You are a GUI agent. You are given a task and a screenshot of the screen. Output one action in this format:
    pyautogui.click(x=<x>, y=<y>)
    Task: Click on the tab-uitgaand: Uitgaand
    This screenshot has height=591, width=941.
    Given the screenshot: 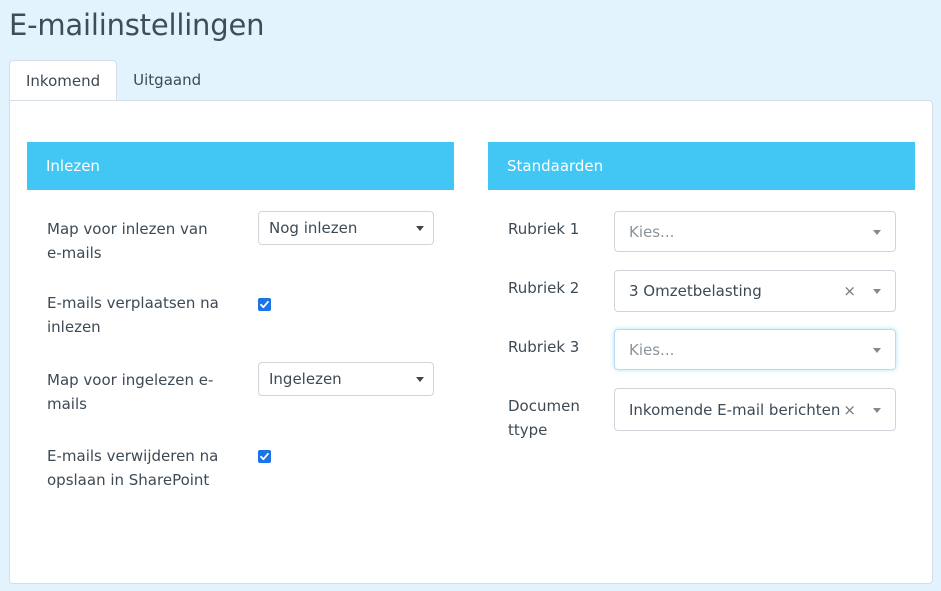 What is the action you would take?
    pyautogui.click(x=167, y=80)
    